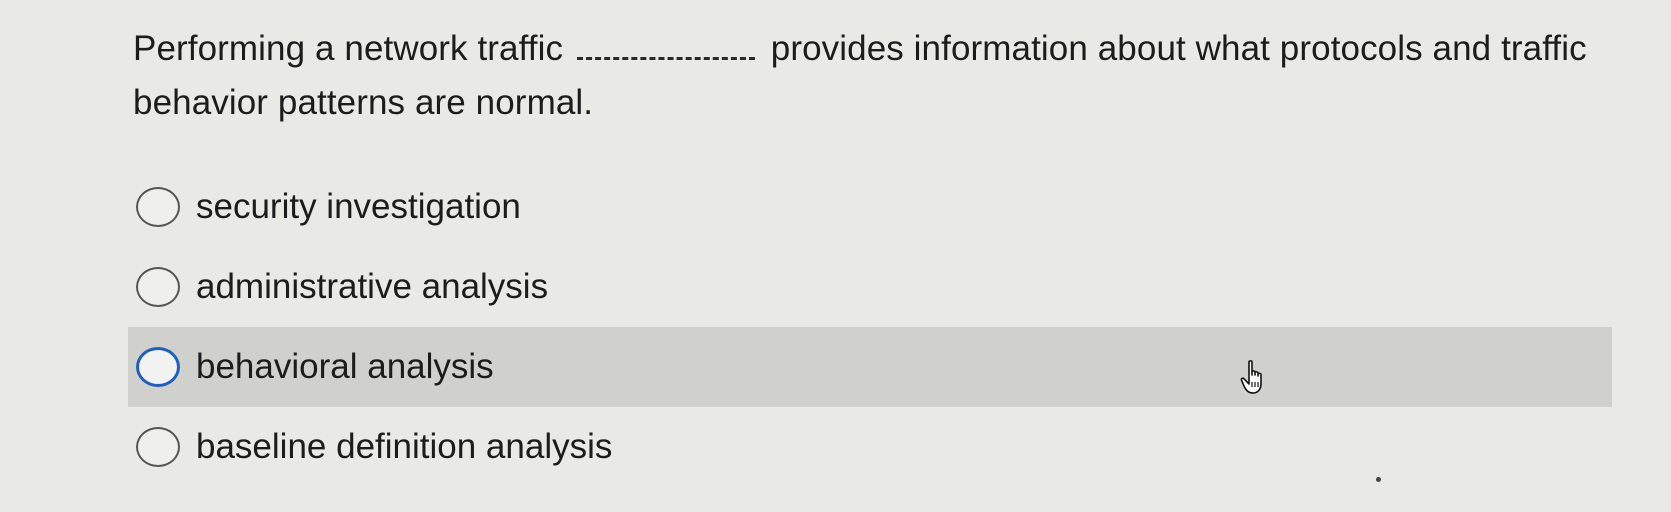  Describe the element at coordinates (372, 286) in the screenshot. I see `option-label: administrative analysis` at that location.